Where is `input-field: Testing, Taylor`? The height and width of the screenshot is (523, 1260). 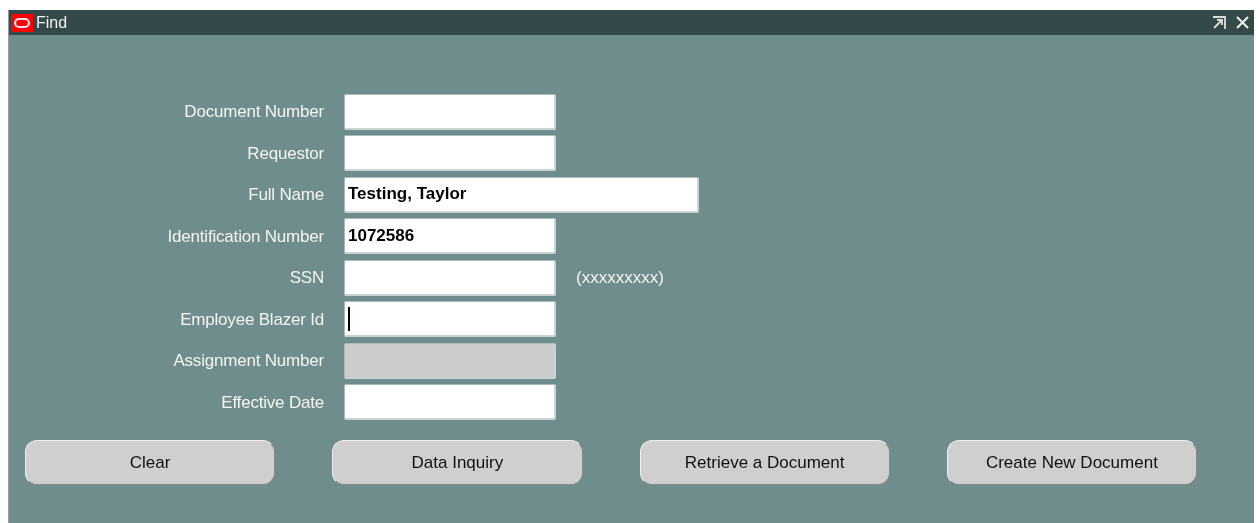 input-field: Testing, Taylor is located at coordinates (521, 194).